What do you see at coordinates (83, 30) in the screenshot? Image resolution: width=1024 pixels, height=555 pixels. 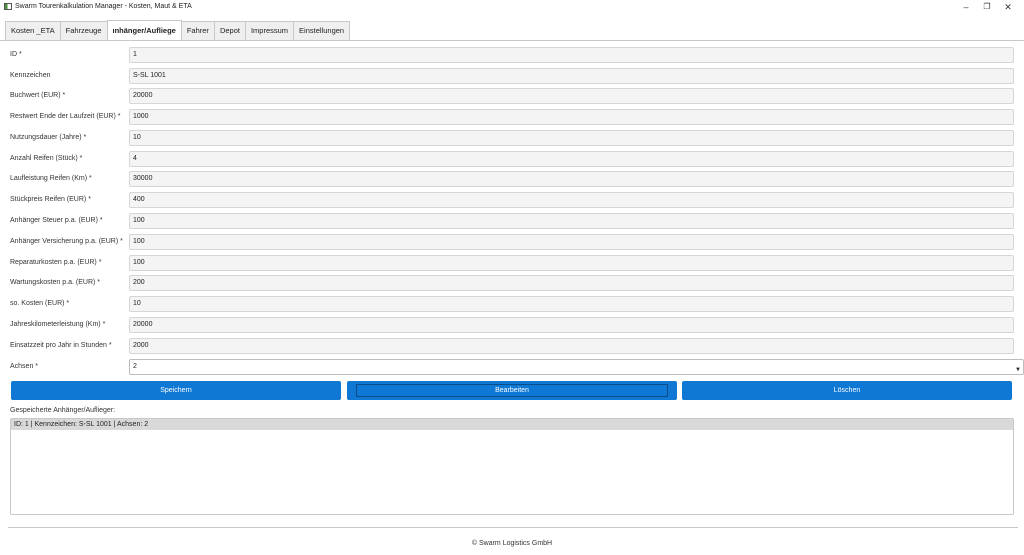 I see `tab-fahrzeuge: Fahrzeuge` at bounding box center [83, 30].